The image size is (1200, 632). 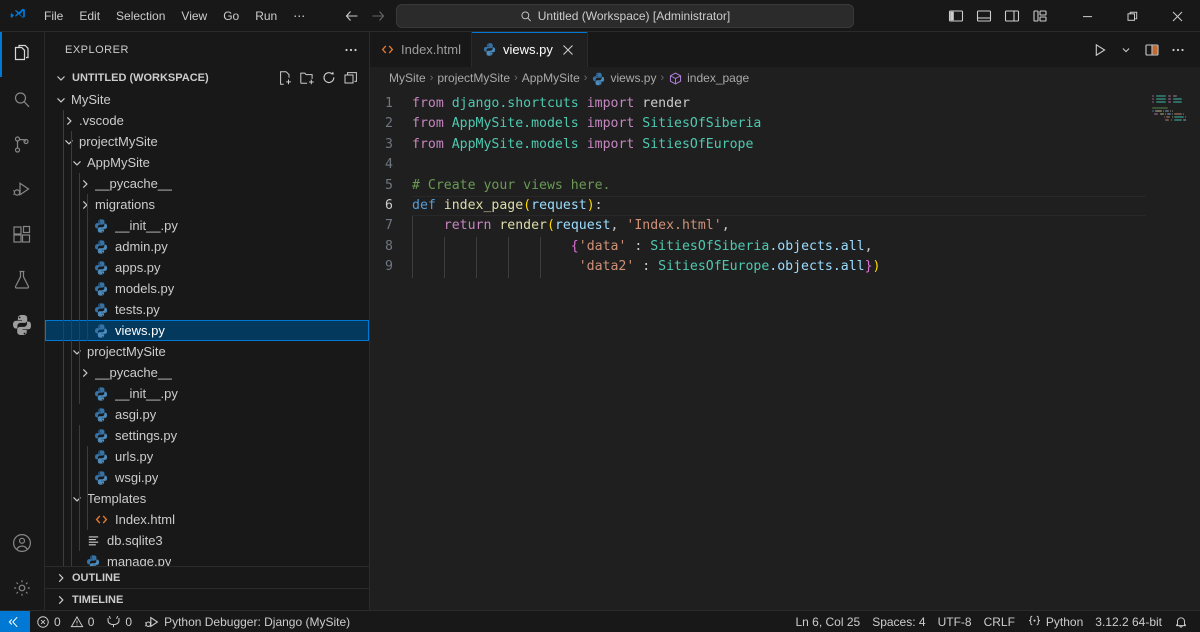 I want to click on status-notifications, so click(x=1181, y=621).